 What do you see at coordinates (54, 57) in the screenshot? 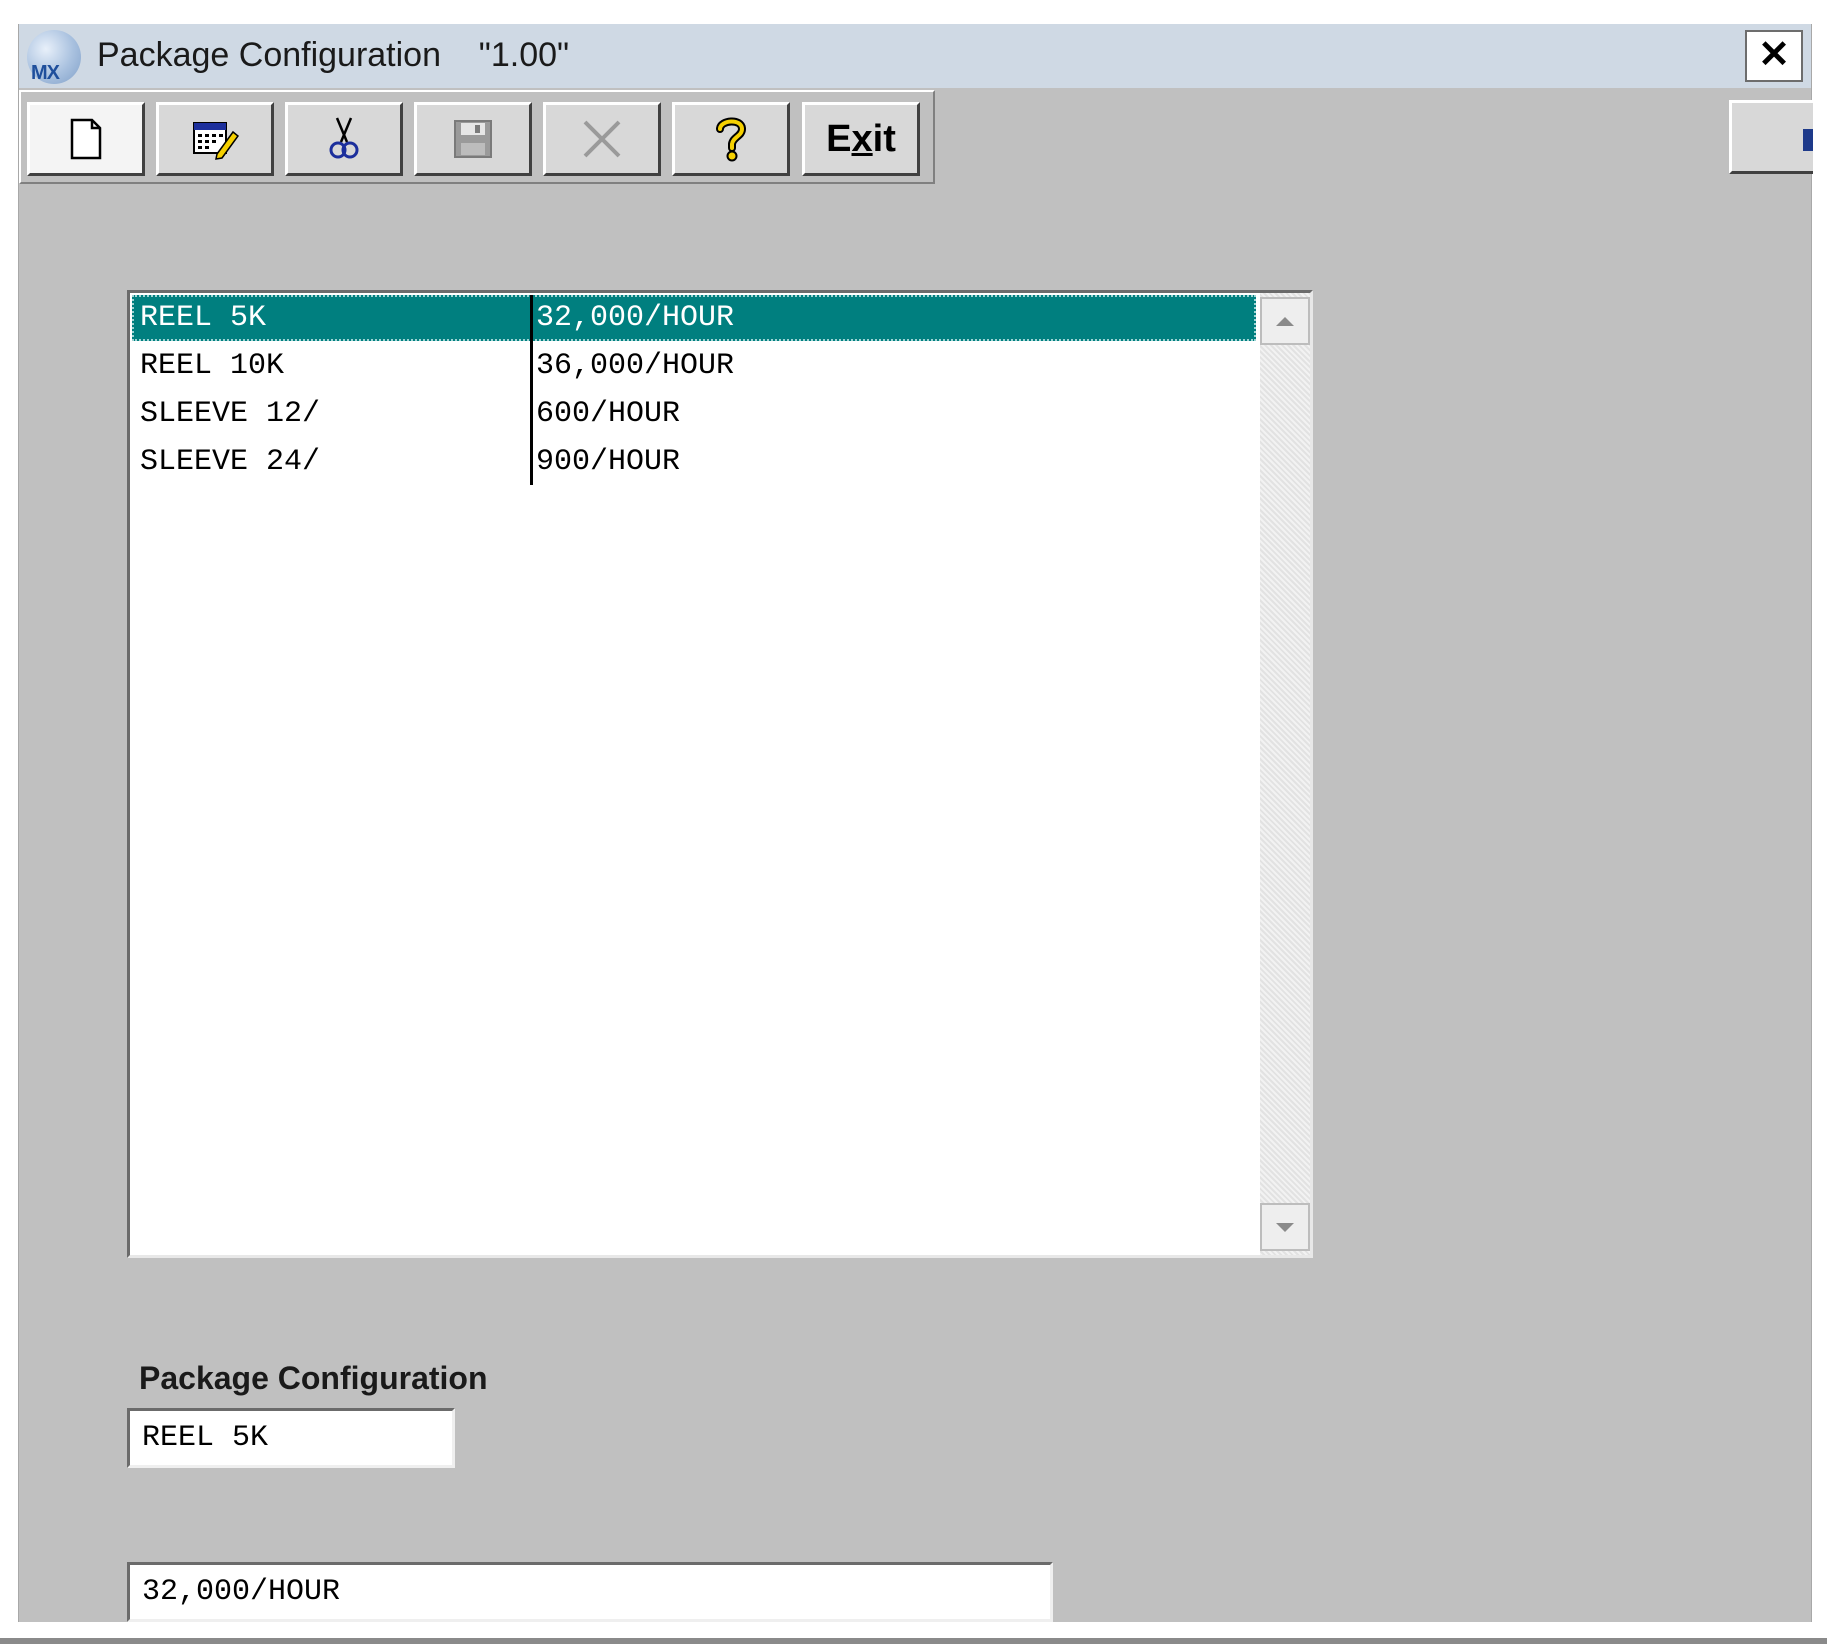
I see `app-logo-icon: MX` at bounding box center [54, 57].